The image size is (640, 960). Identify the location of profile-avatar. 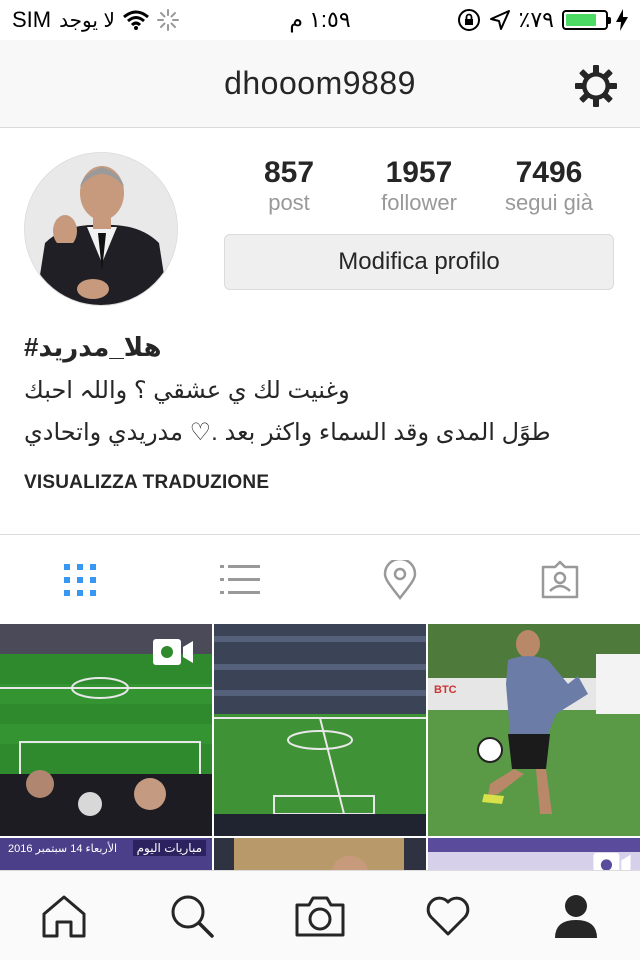
(101, 229).